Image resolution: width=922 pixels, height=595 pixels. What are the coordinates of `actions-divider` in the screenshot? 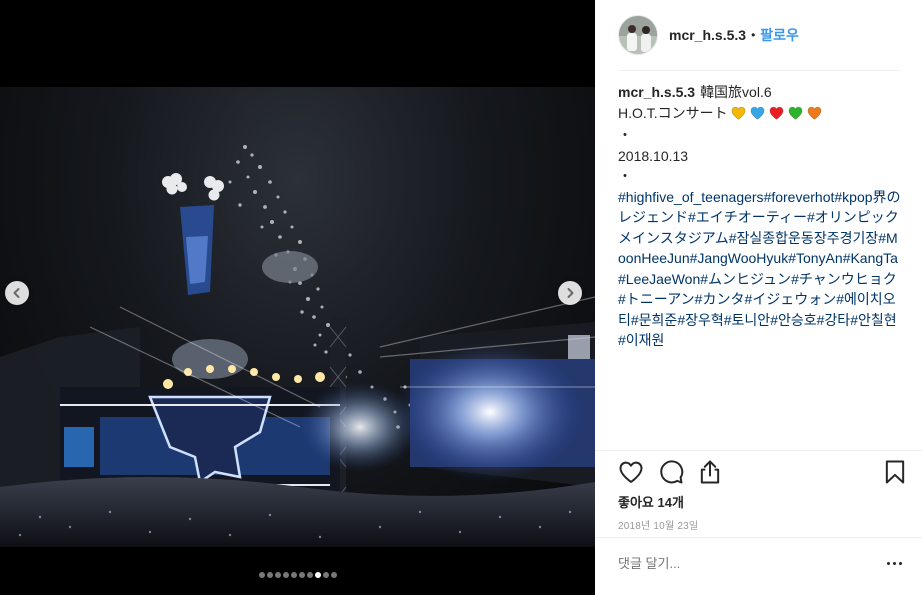 It's located at (758, 450).